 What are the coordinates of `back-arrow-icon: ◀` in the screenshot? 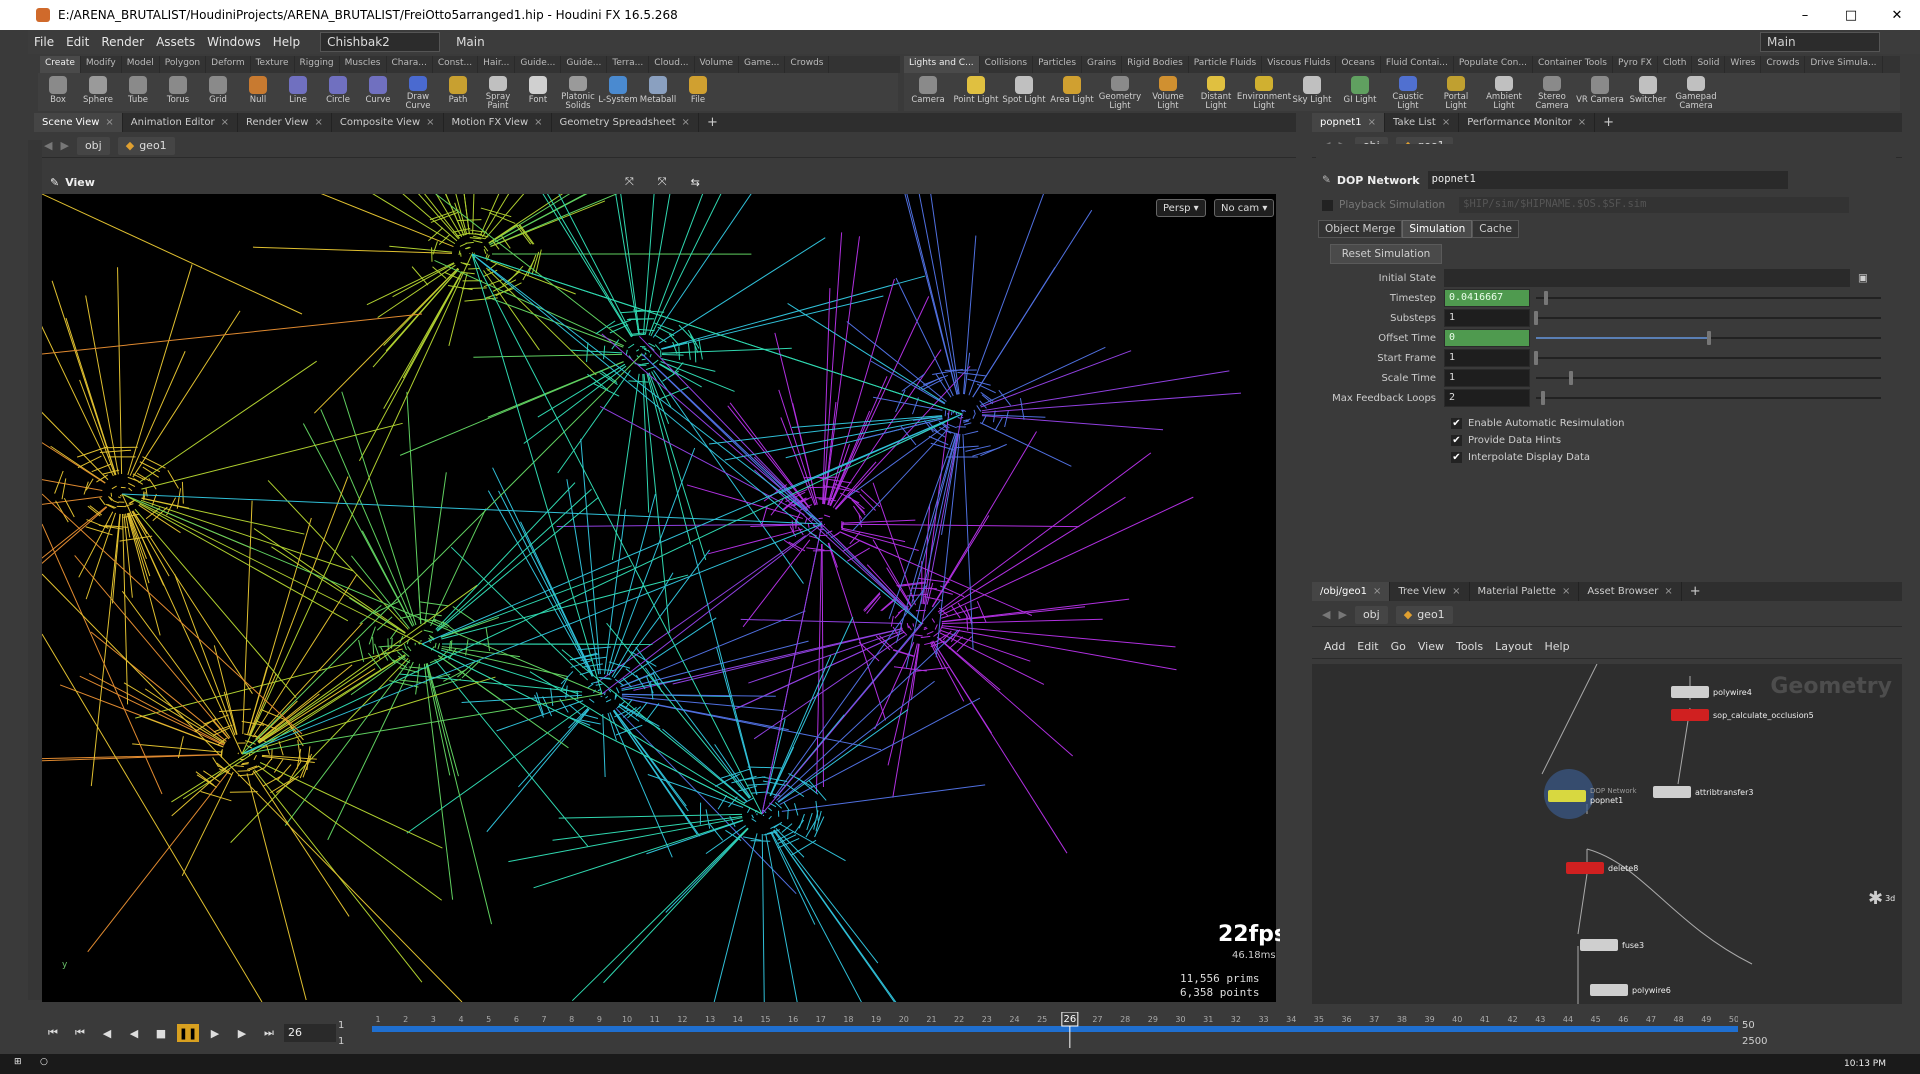 It's located at (1326, 614).